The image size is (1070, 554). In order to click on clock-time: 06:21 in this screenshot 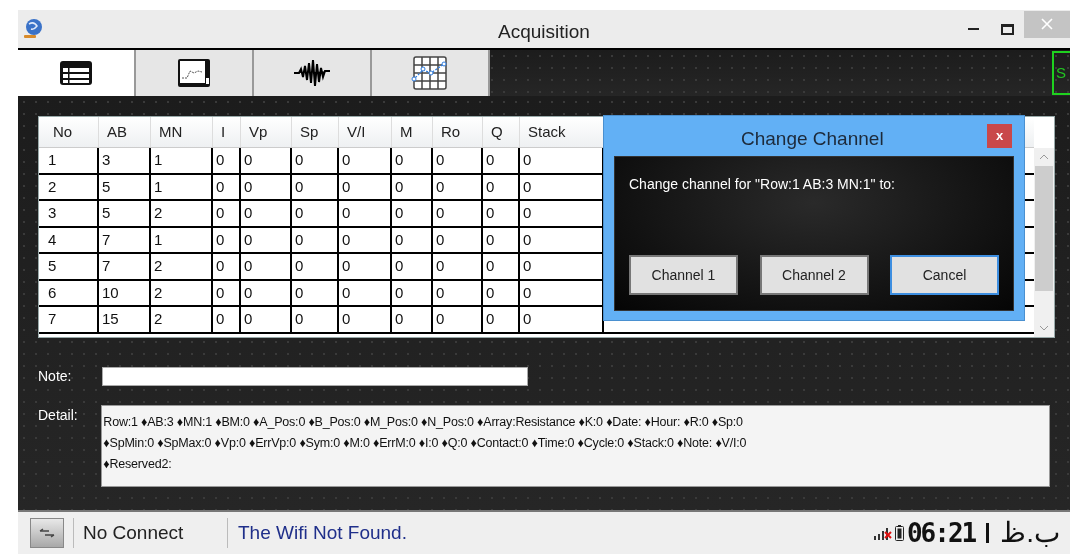, I will do `click(941, 533)`.